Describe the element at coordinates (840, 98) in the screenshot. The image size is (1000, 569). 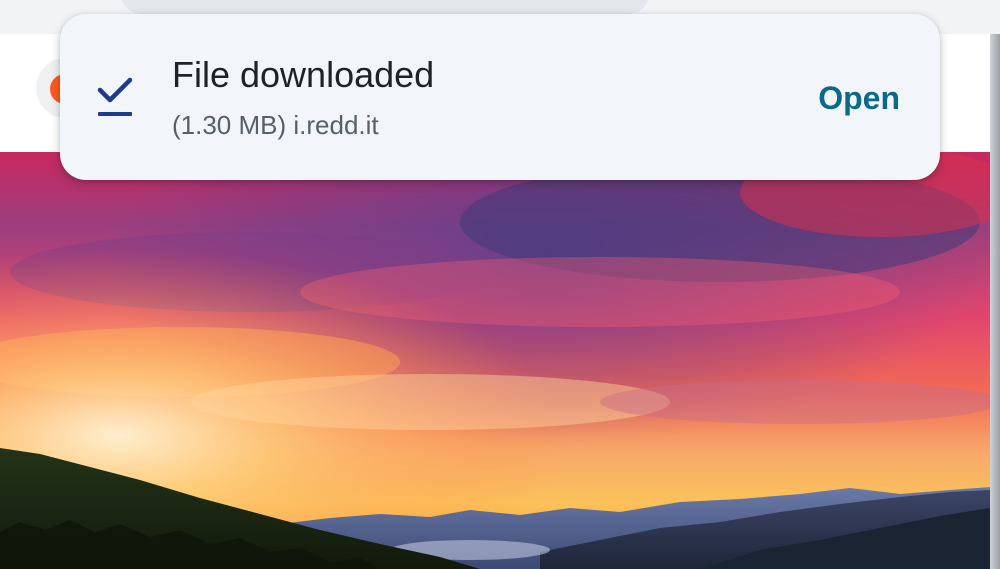
I see `open-button: Open` at that location.